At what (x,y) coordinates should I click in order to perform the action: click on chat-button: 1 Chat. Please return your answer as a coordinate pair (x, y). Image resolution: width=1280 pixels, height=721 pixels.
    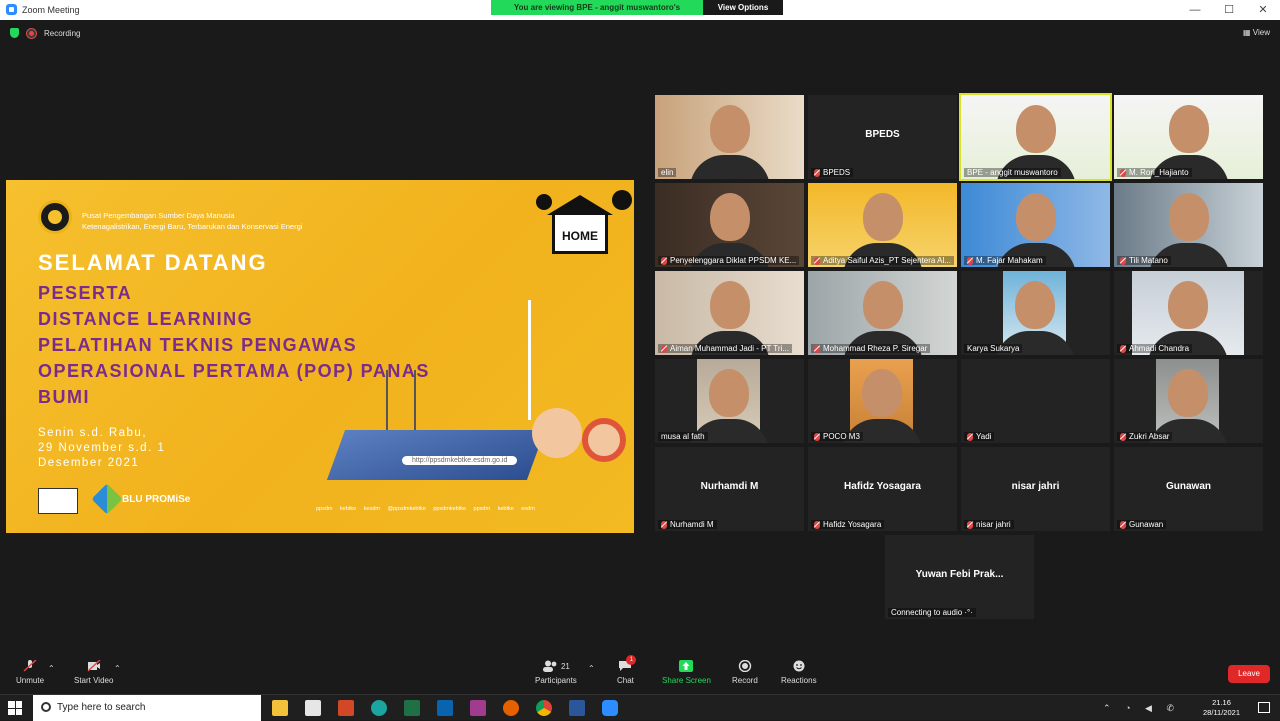
    Looking at the image, I should click on (627, 670).